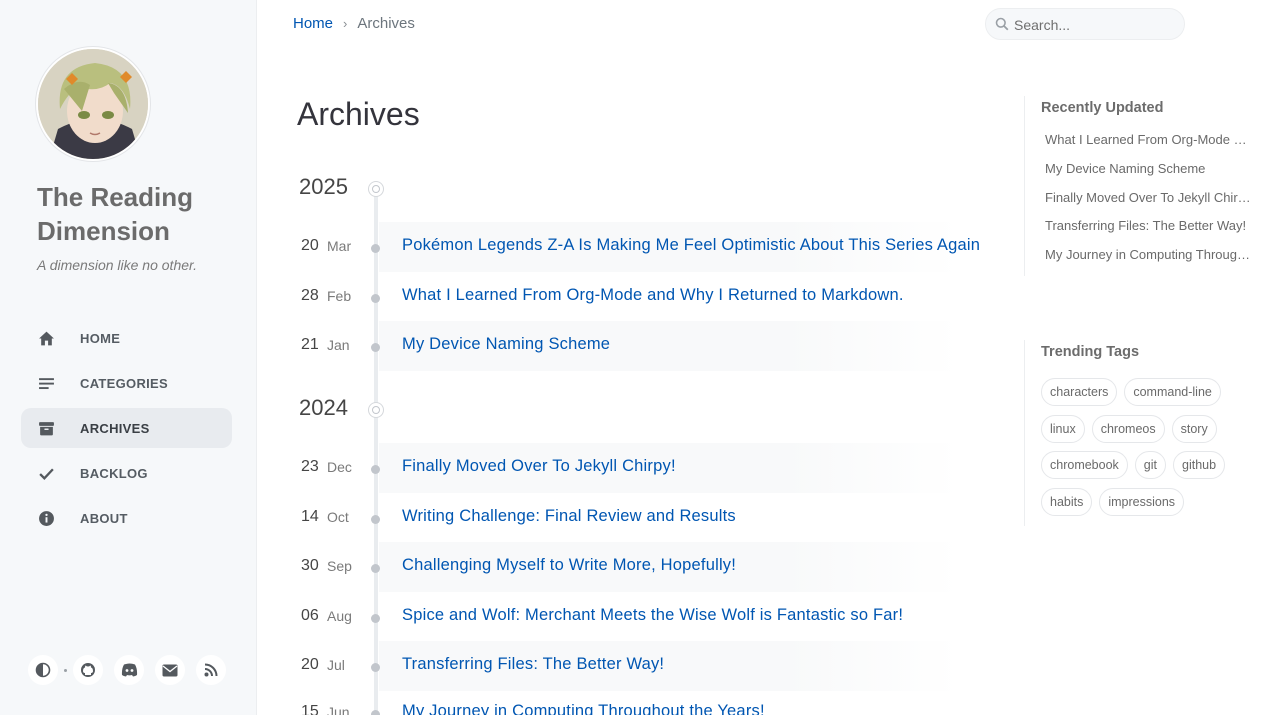  I want to click on github-icon, so click(88, 670).